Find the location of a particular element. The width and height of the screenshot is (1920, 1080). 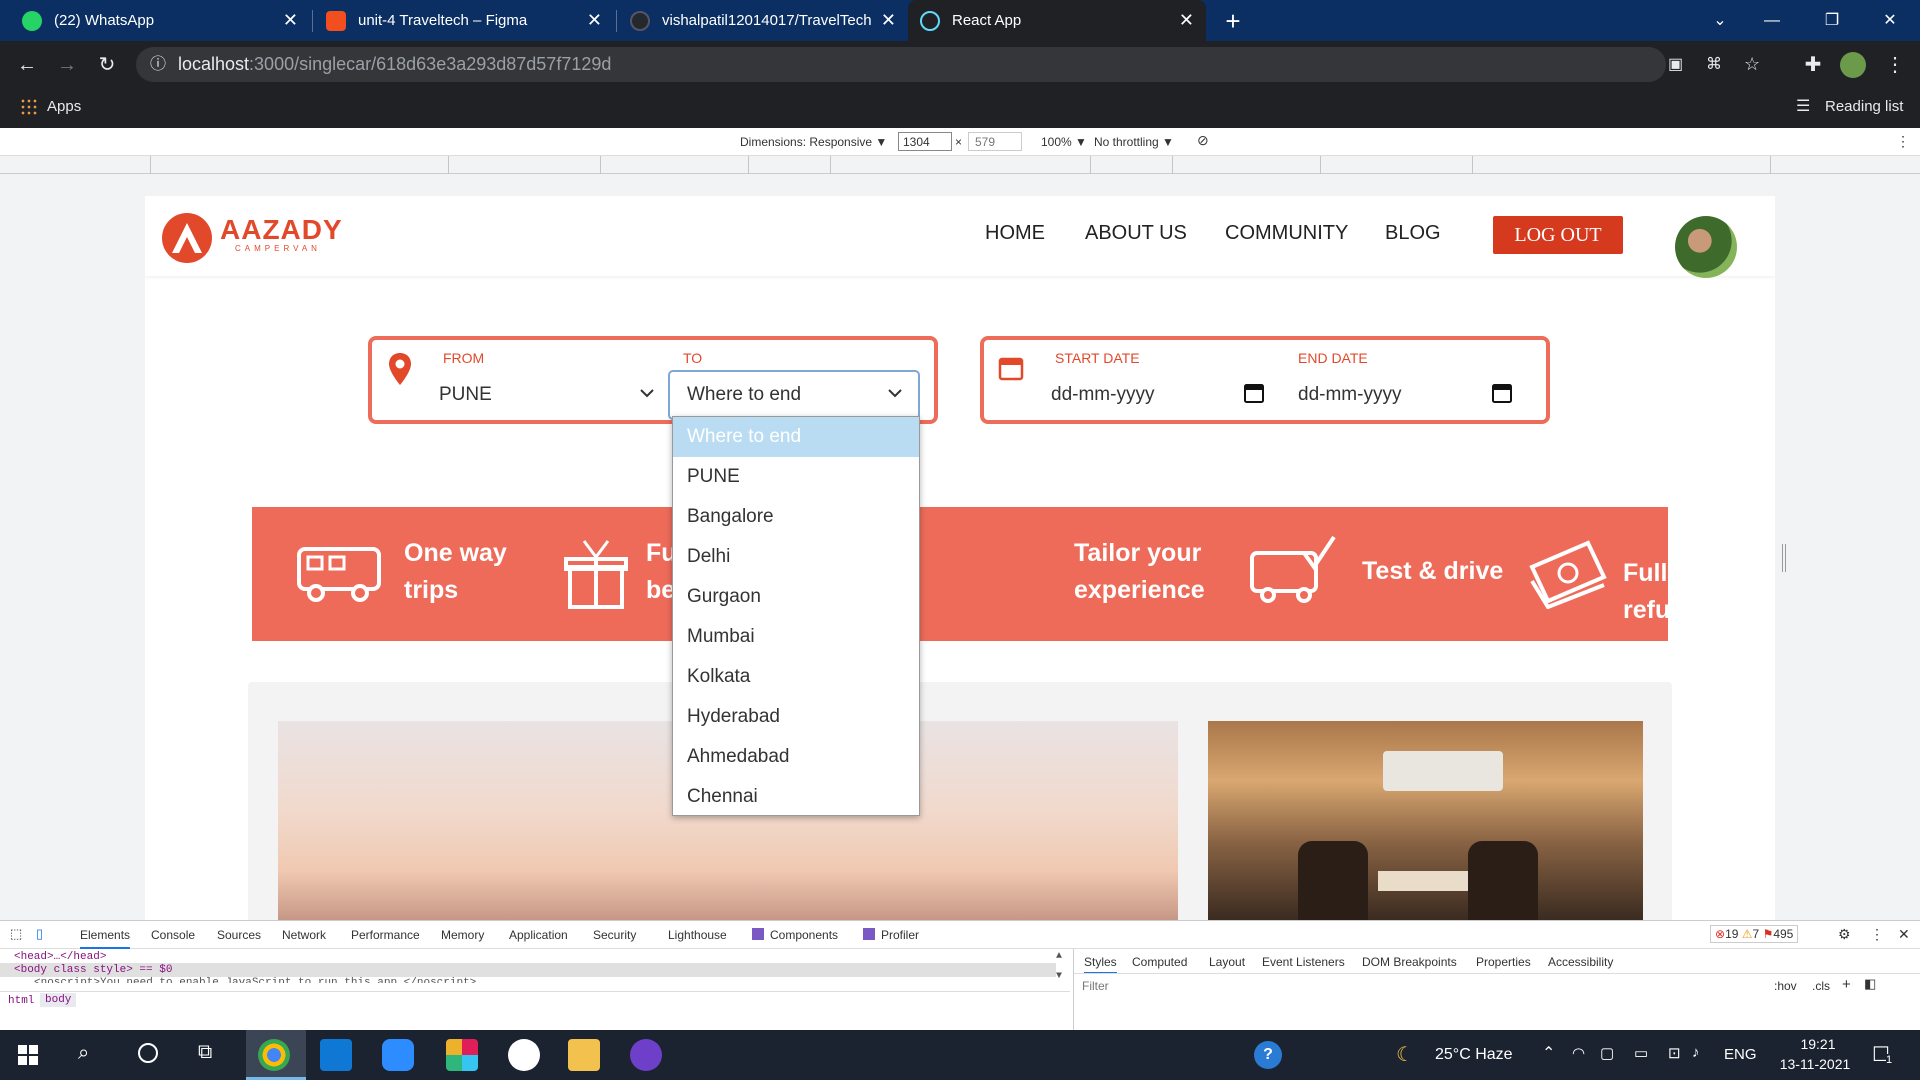

network-icon: ◠ is located at coordinates (1578, 1053).